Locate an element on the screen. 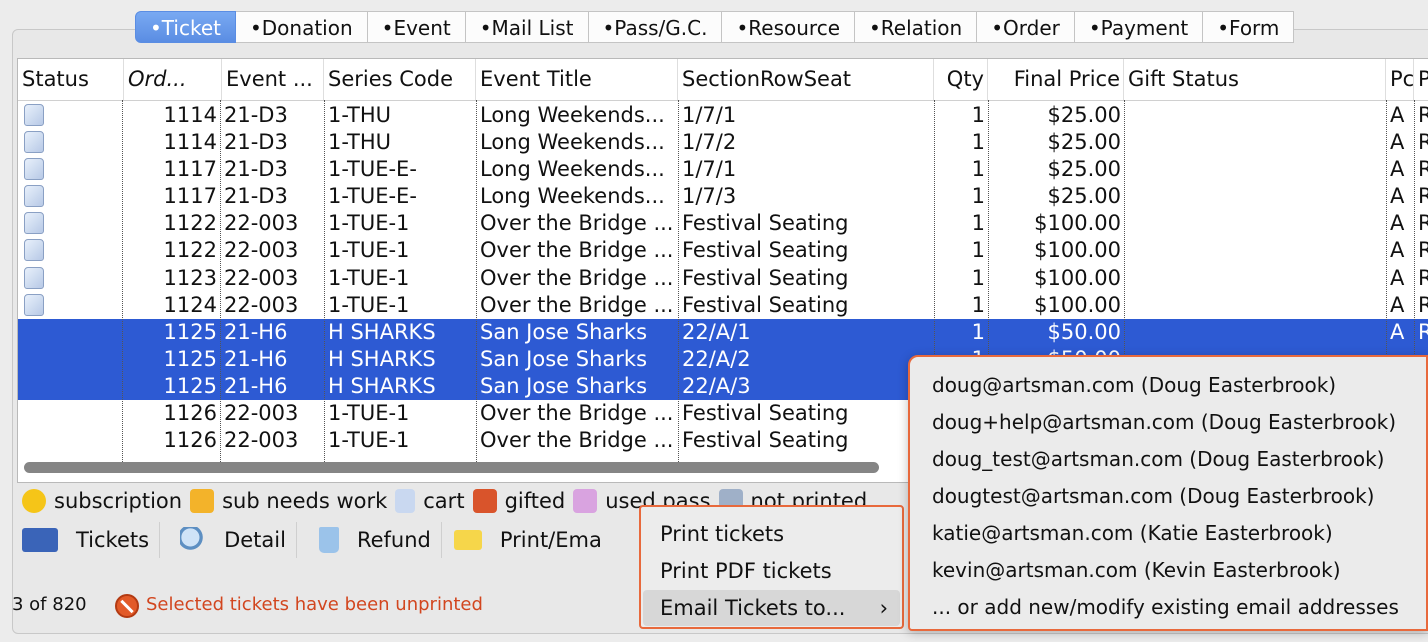 Image resolution: width=1428 pixels, height=642 pixels. legend-label: subscription is located at coordinates (118, 501).